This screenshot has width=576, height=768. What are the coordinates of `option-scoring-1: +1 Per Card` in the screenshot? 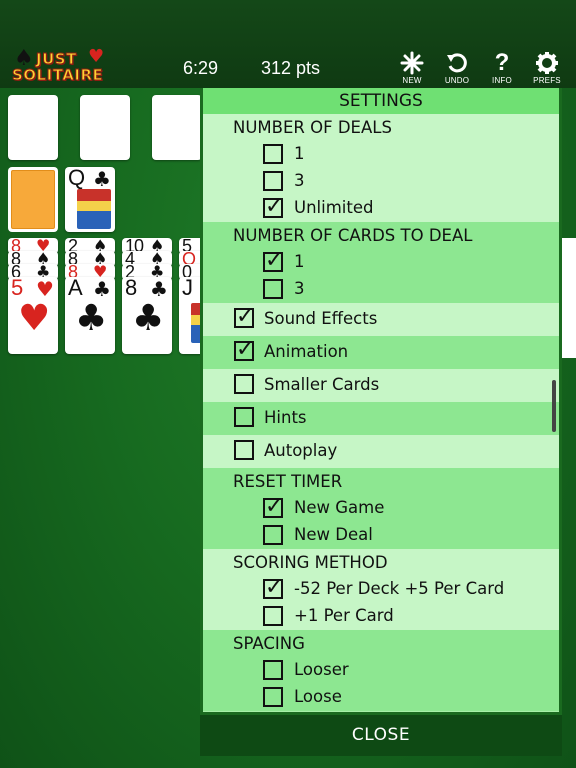 It's located at (381, 616).